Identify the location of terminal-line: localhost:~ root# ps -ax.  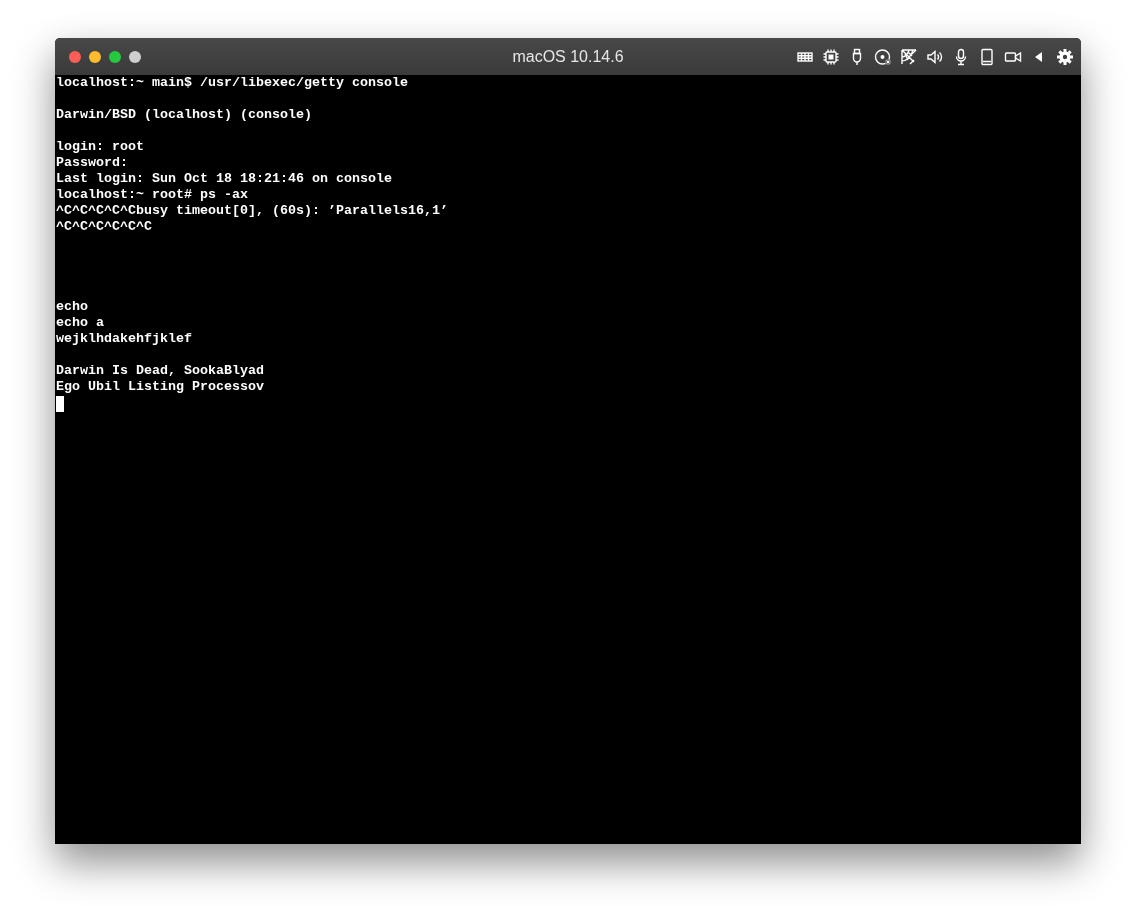
(152, 195).